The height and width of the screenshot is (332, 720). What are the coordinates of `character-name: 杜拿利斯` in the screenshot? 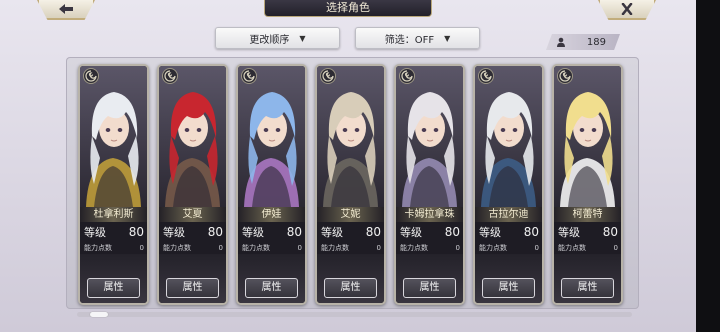 It's located at (113, 214).